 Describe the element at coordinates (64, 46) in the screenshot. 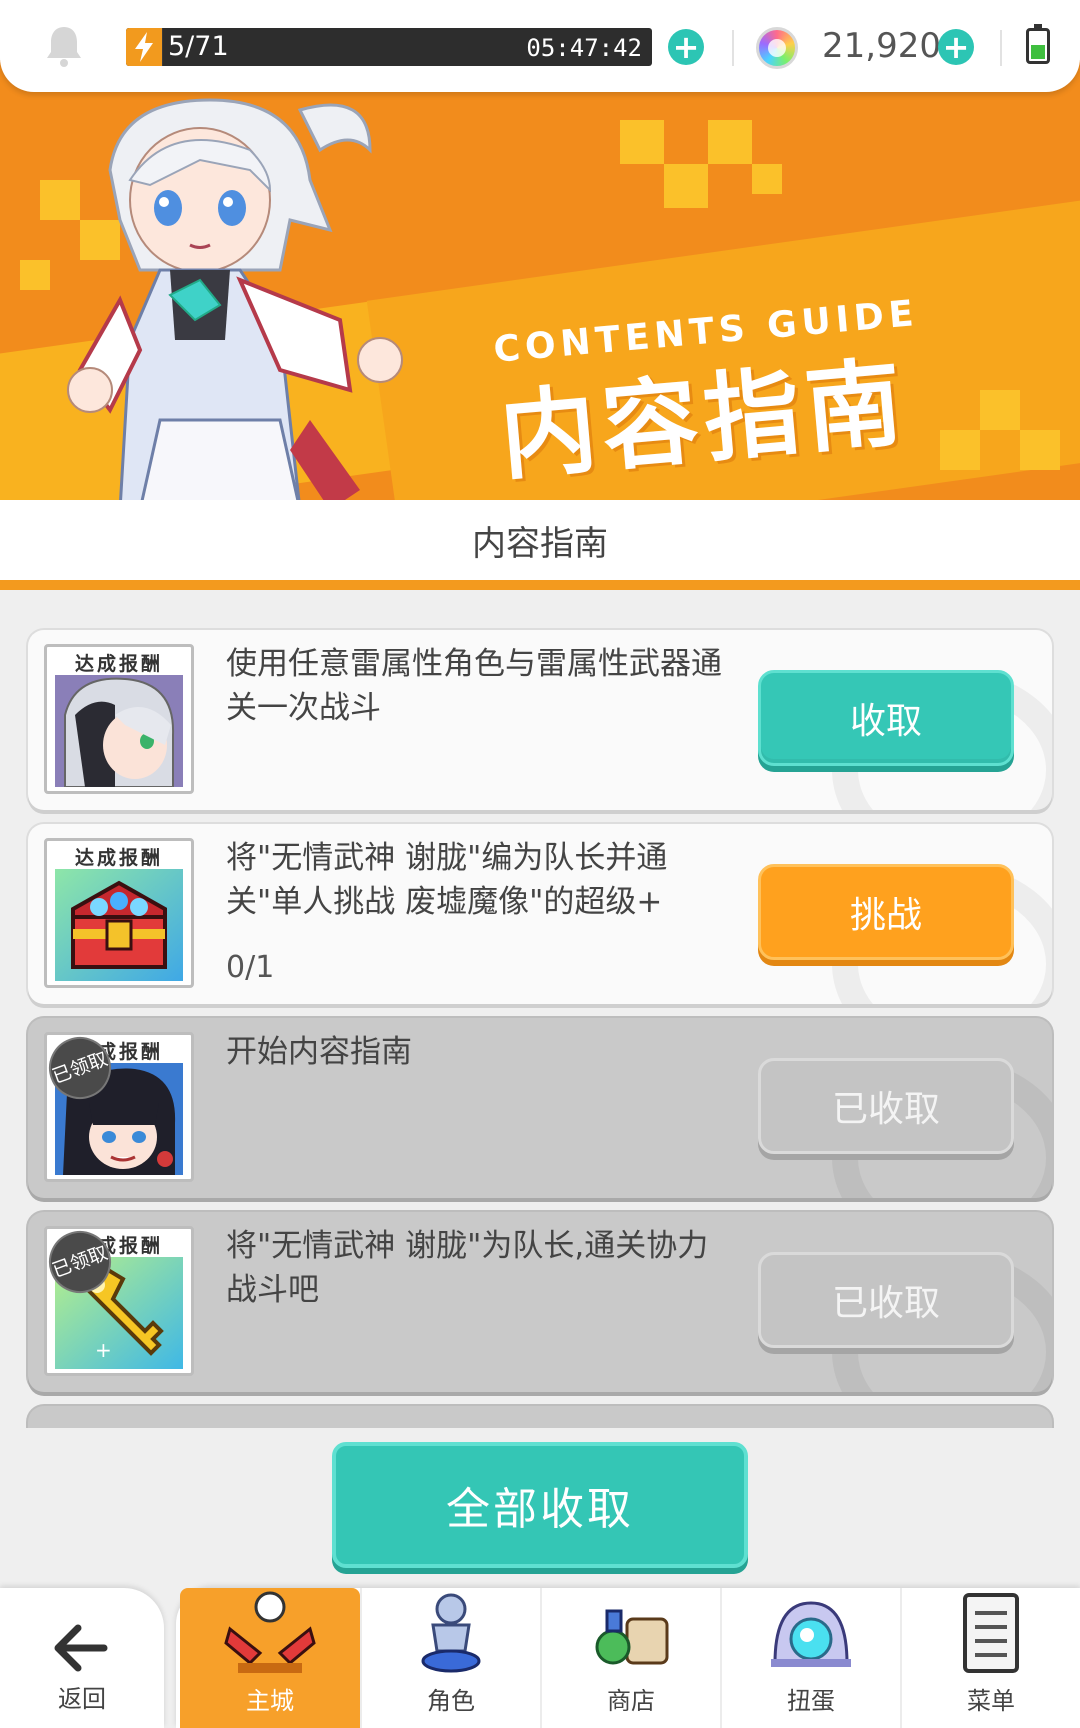

I see `bell-icon` at that location.